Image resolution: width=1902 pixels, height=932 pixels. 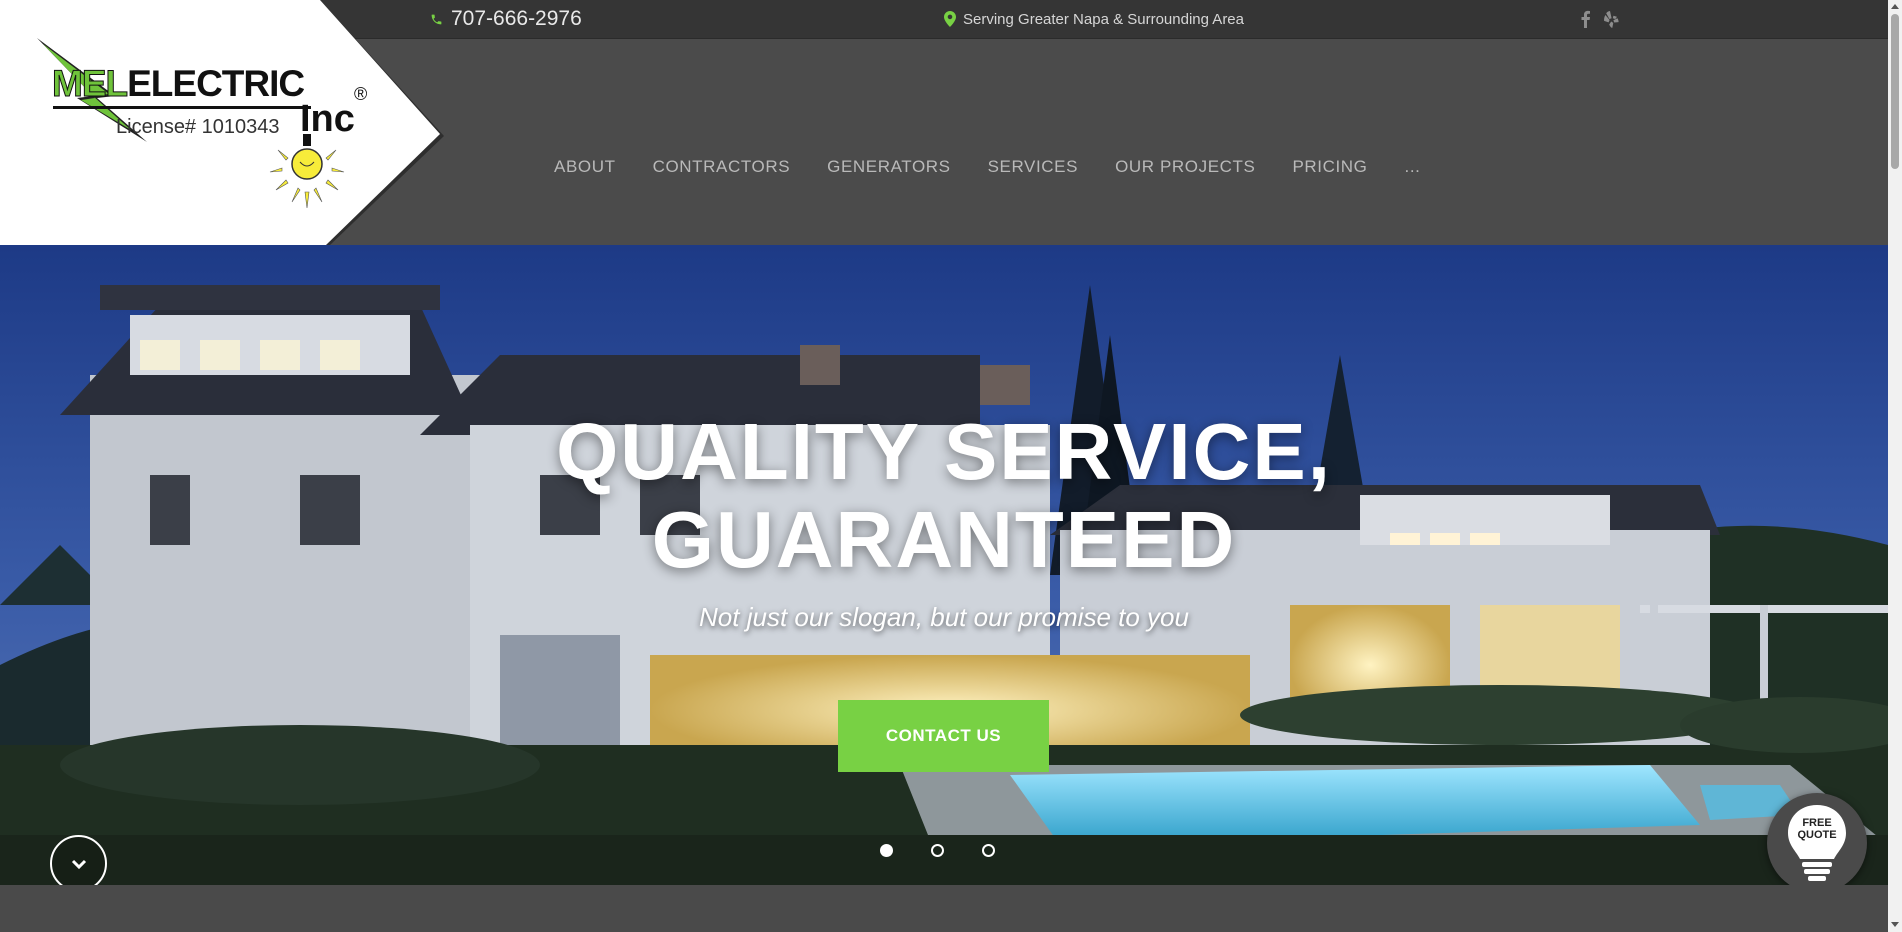 I want to click on chevron-down-icon, so click(x=78, y=864).